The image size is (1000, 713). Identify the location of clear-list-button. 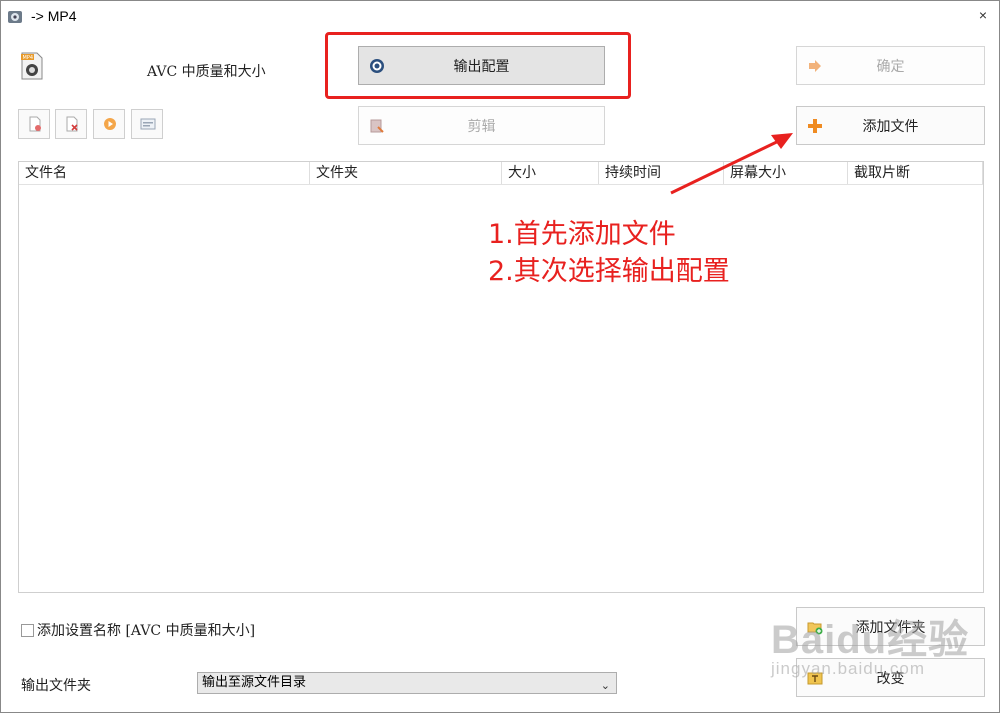
(71, 124).